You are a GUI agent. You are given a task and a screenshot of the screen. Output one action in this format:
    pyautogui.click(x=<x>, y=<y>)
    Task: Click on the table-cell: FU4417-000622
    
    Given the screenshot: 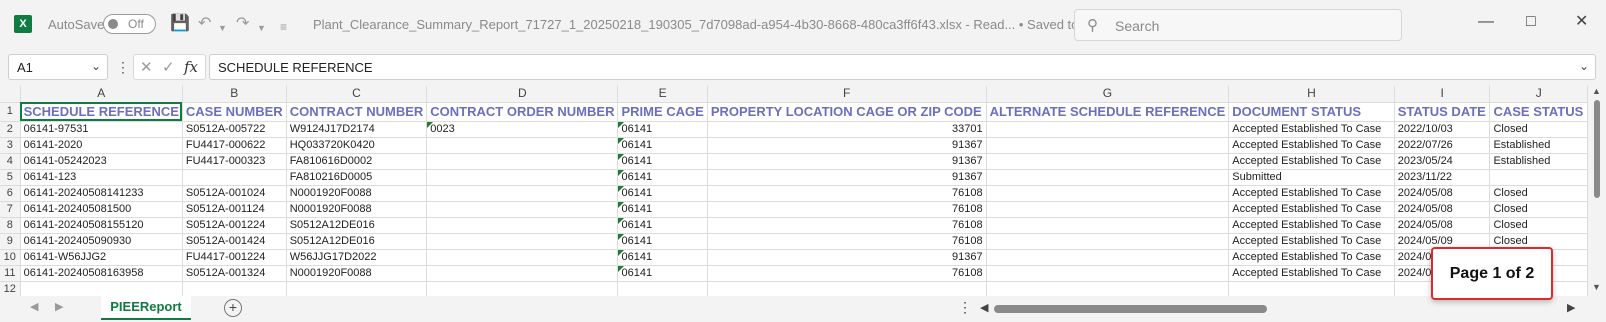 What is the action you would take?
    pyautogui.click(x=234, y=145)
    